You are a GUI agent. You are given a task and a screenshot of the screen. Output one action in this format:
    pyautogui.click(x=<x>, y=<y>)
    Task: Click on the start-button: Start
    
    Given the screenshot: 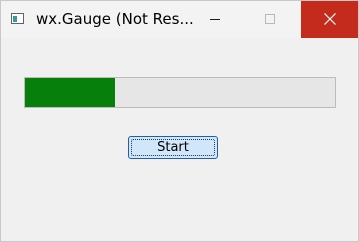 What is the action you would take?
    pyautogui.click(x=173, y=147)
    